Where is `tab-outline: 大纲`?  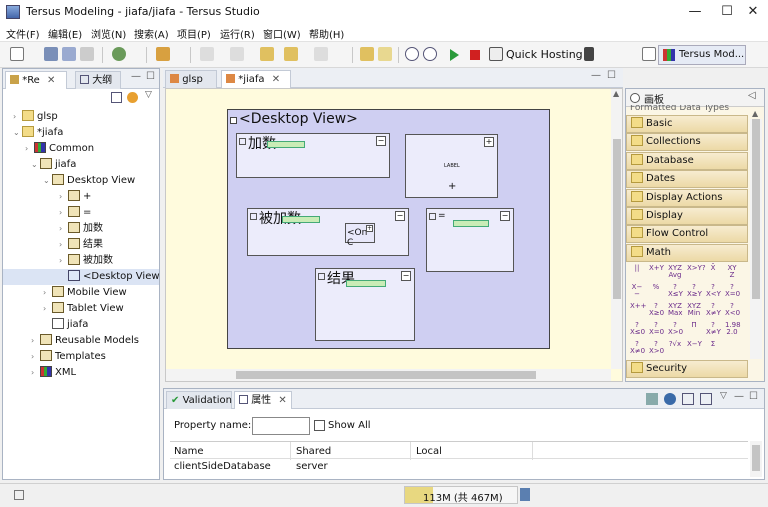
tab-outline: 大纲 is located at coordinates (98, 80).